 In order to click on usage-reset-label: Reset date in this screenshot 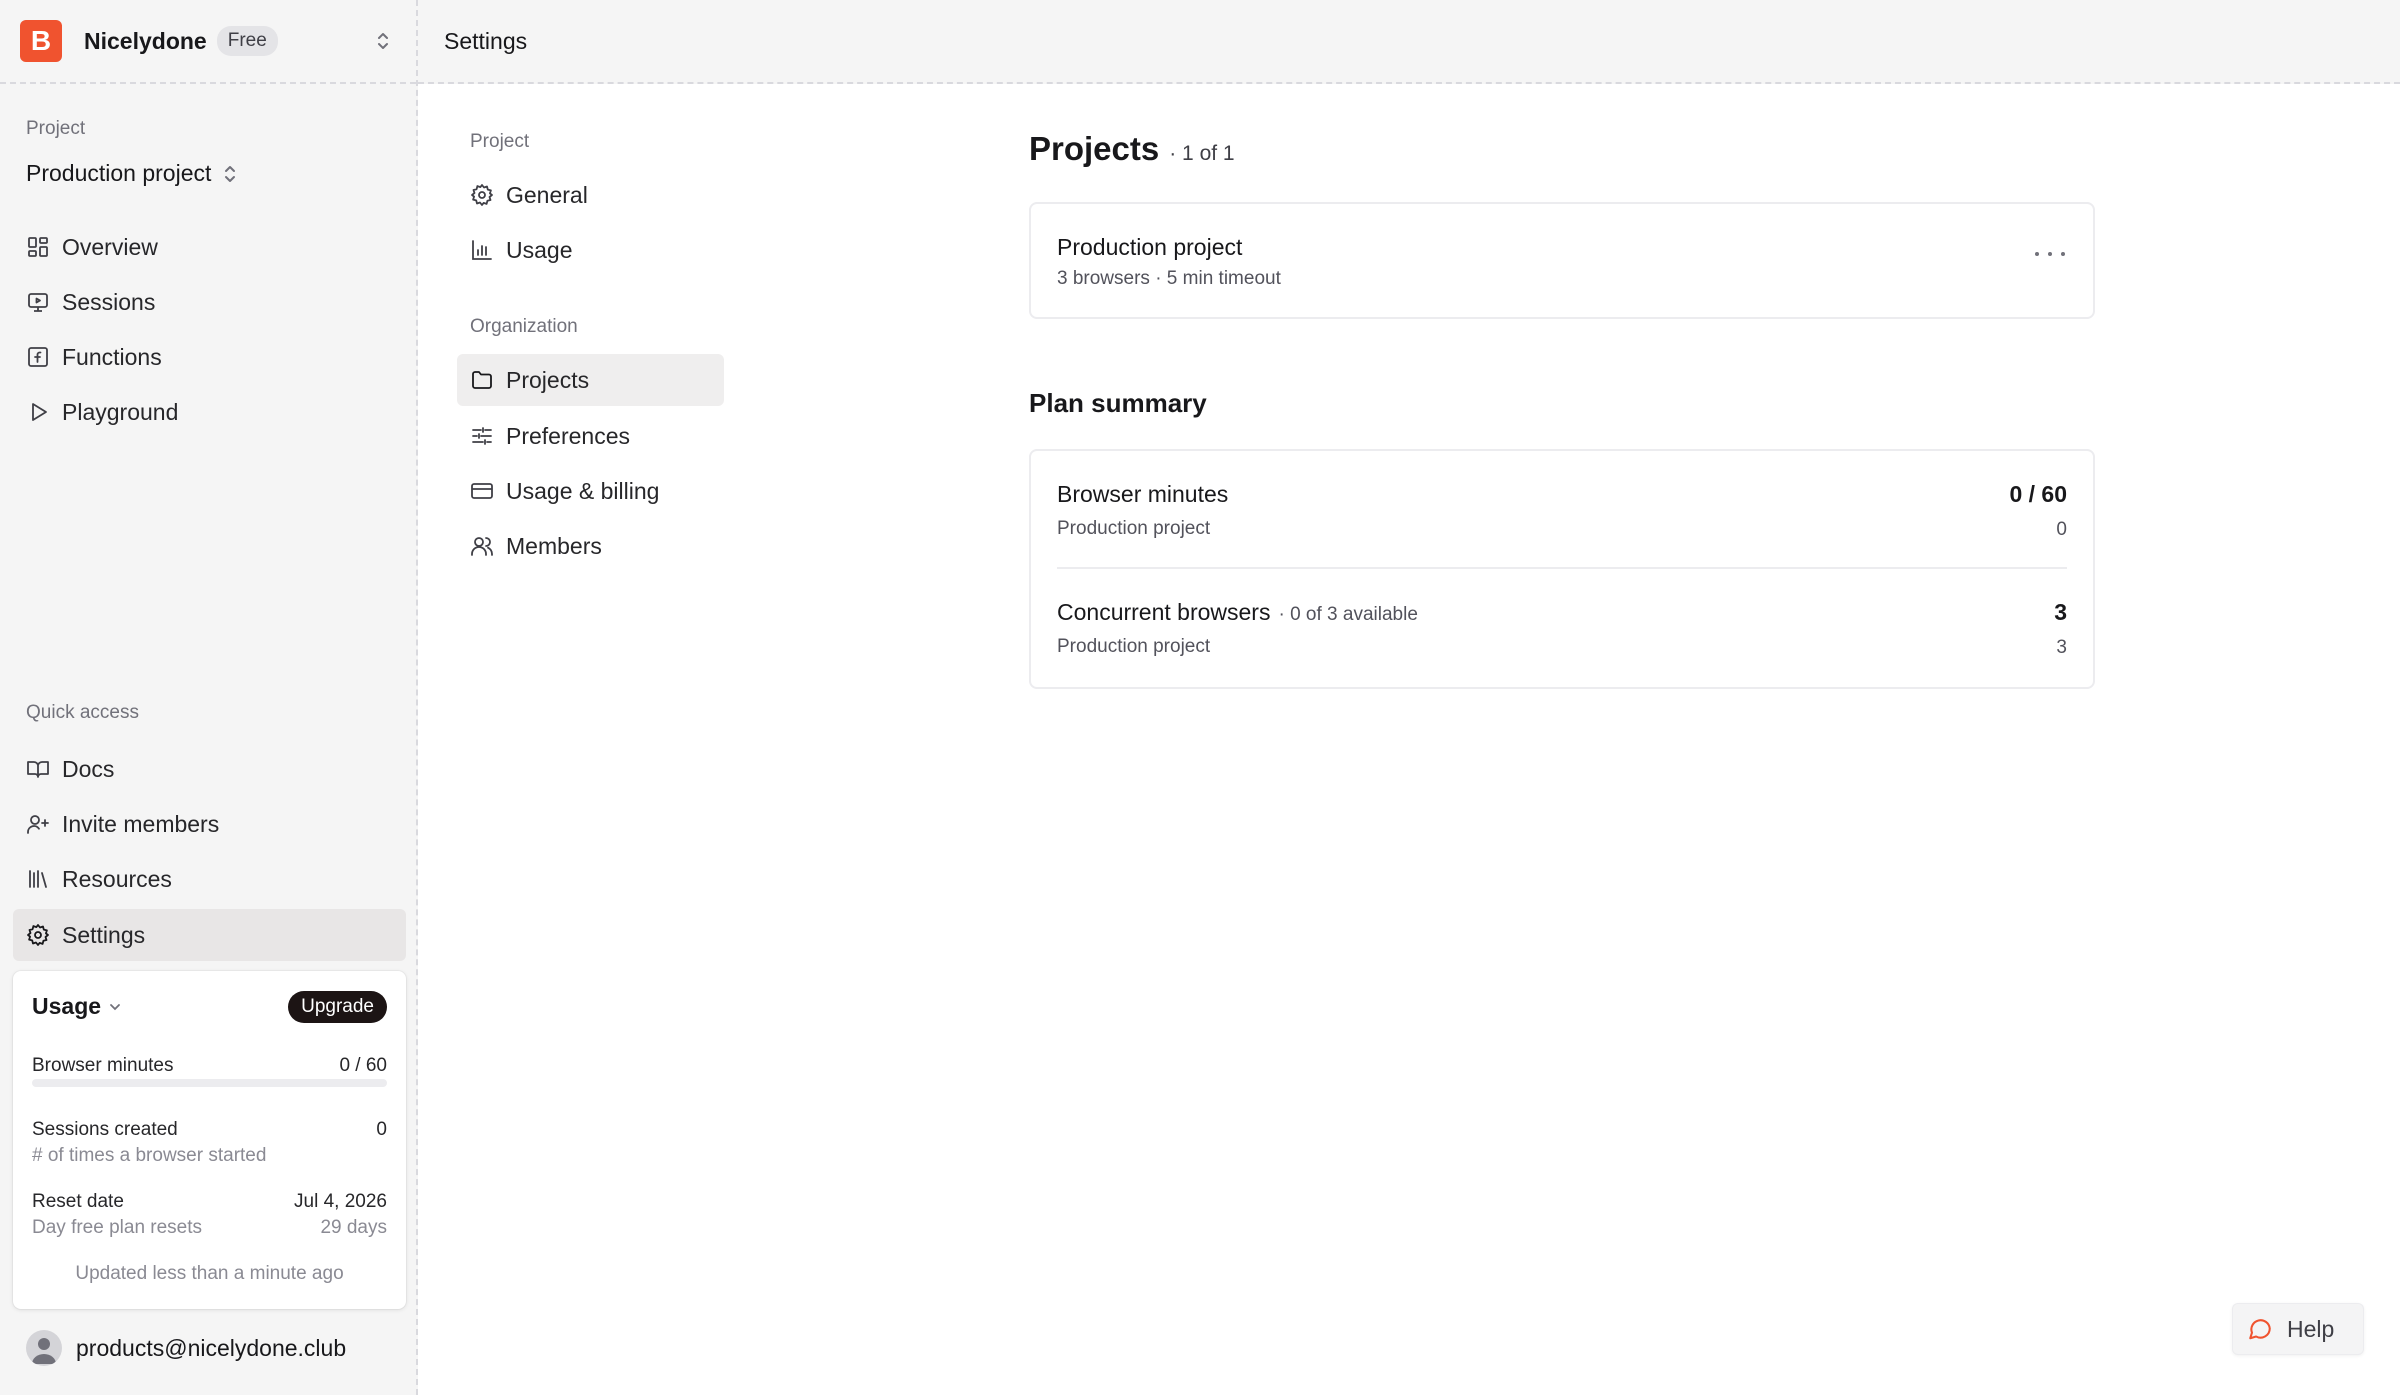, I will do `click(78, 1201)`.